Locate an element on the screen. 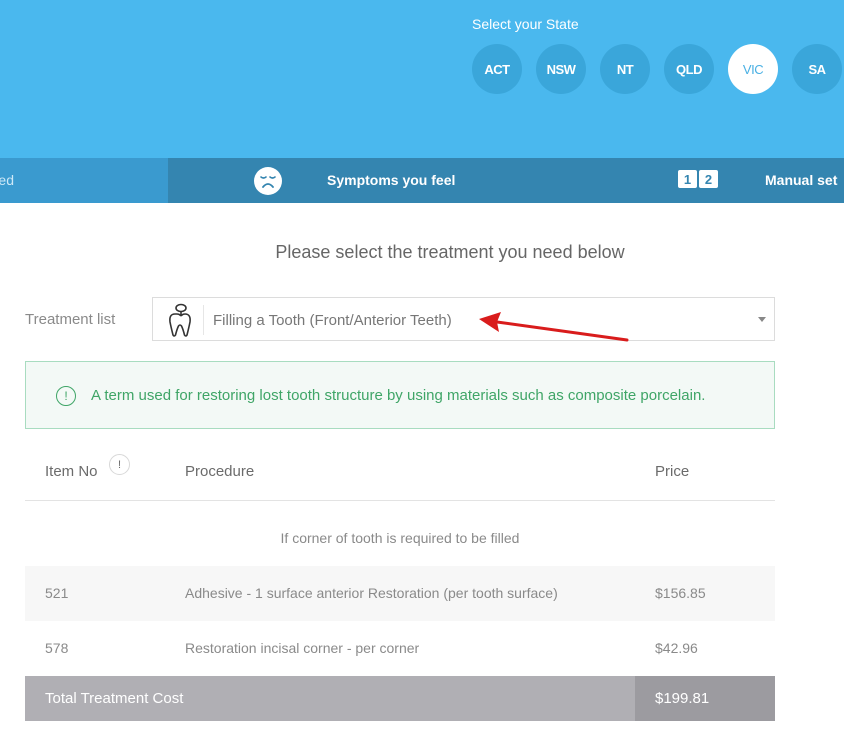 Image resolution: width=844 pixels, height=737 pixels. state-button-nsw: NSW is located at coordinates (561, 69).